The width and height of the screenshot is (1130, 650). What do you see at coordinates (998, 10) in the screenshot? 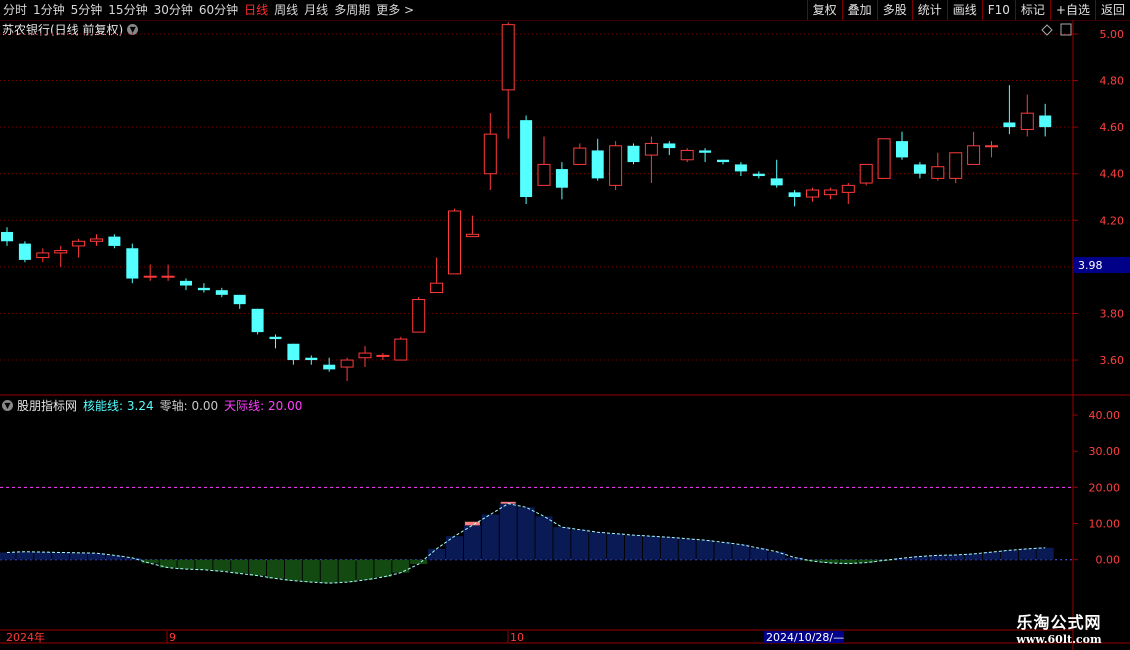
I see `toolbar-button-5: F10` at bounding box center [998, 10].